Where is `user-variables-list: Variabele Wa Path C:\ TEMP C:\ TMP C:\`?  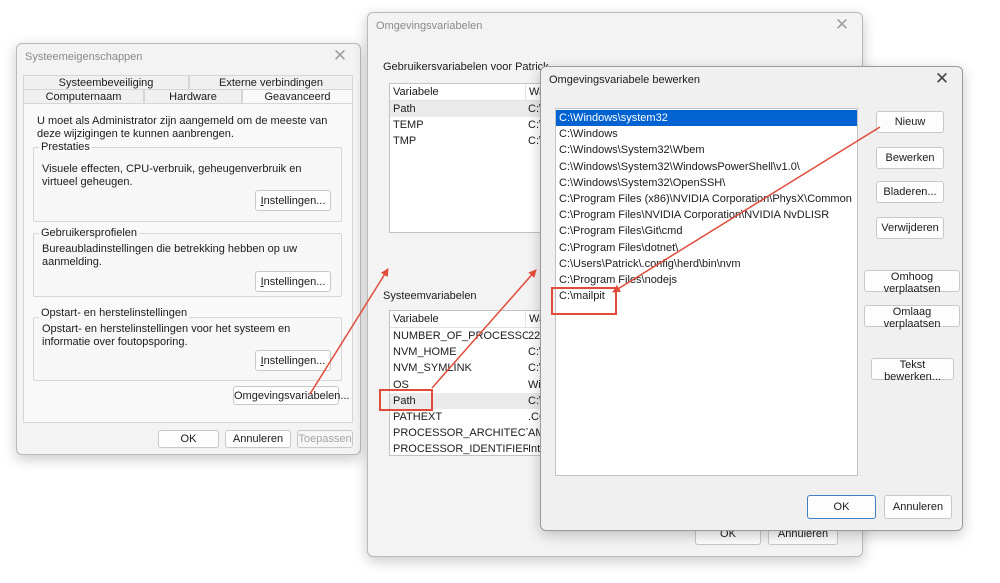
user-variables-list: Variabele Wa Path C:\ TEMP C:\ TMP C:\ is located at coordinates (469, 158).